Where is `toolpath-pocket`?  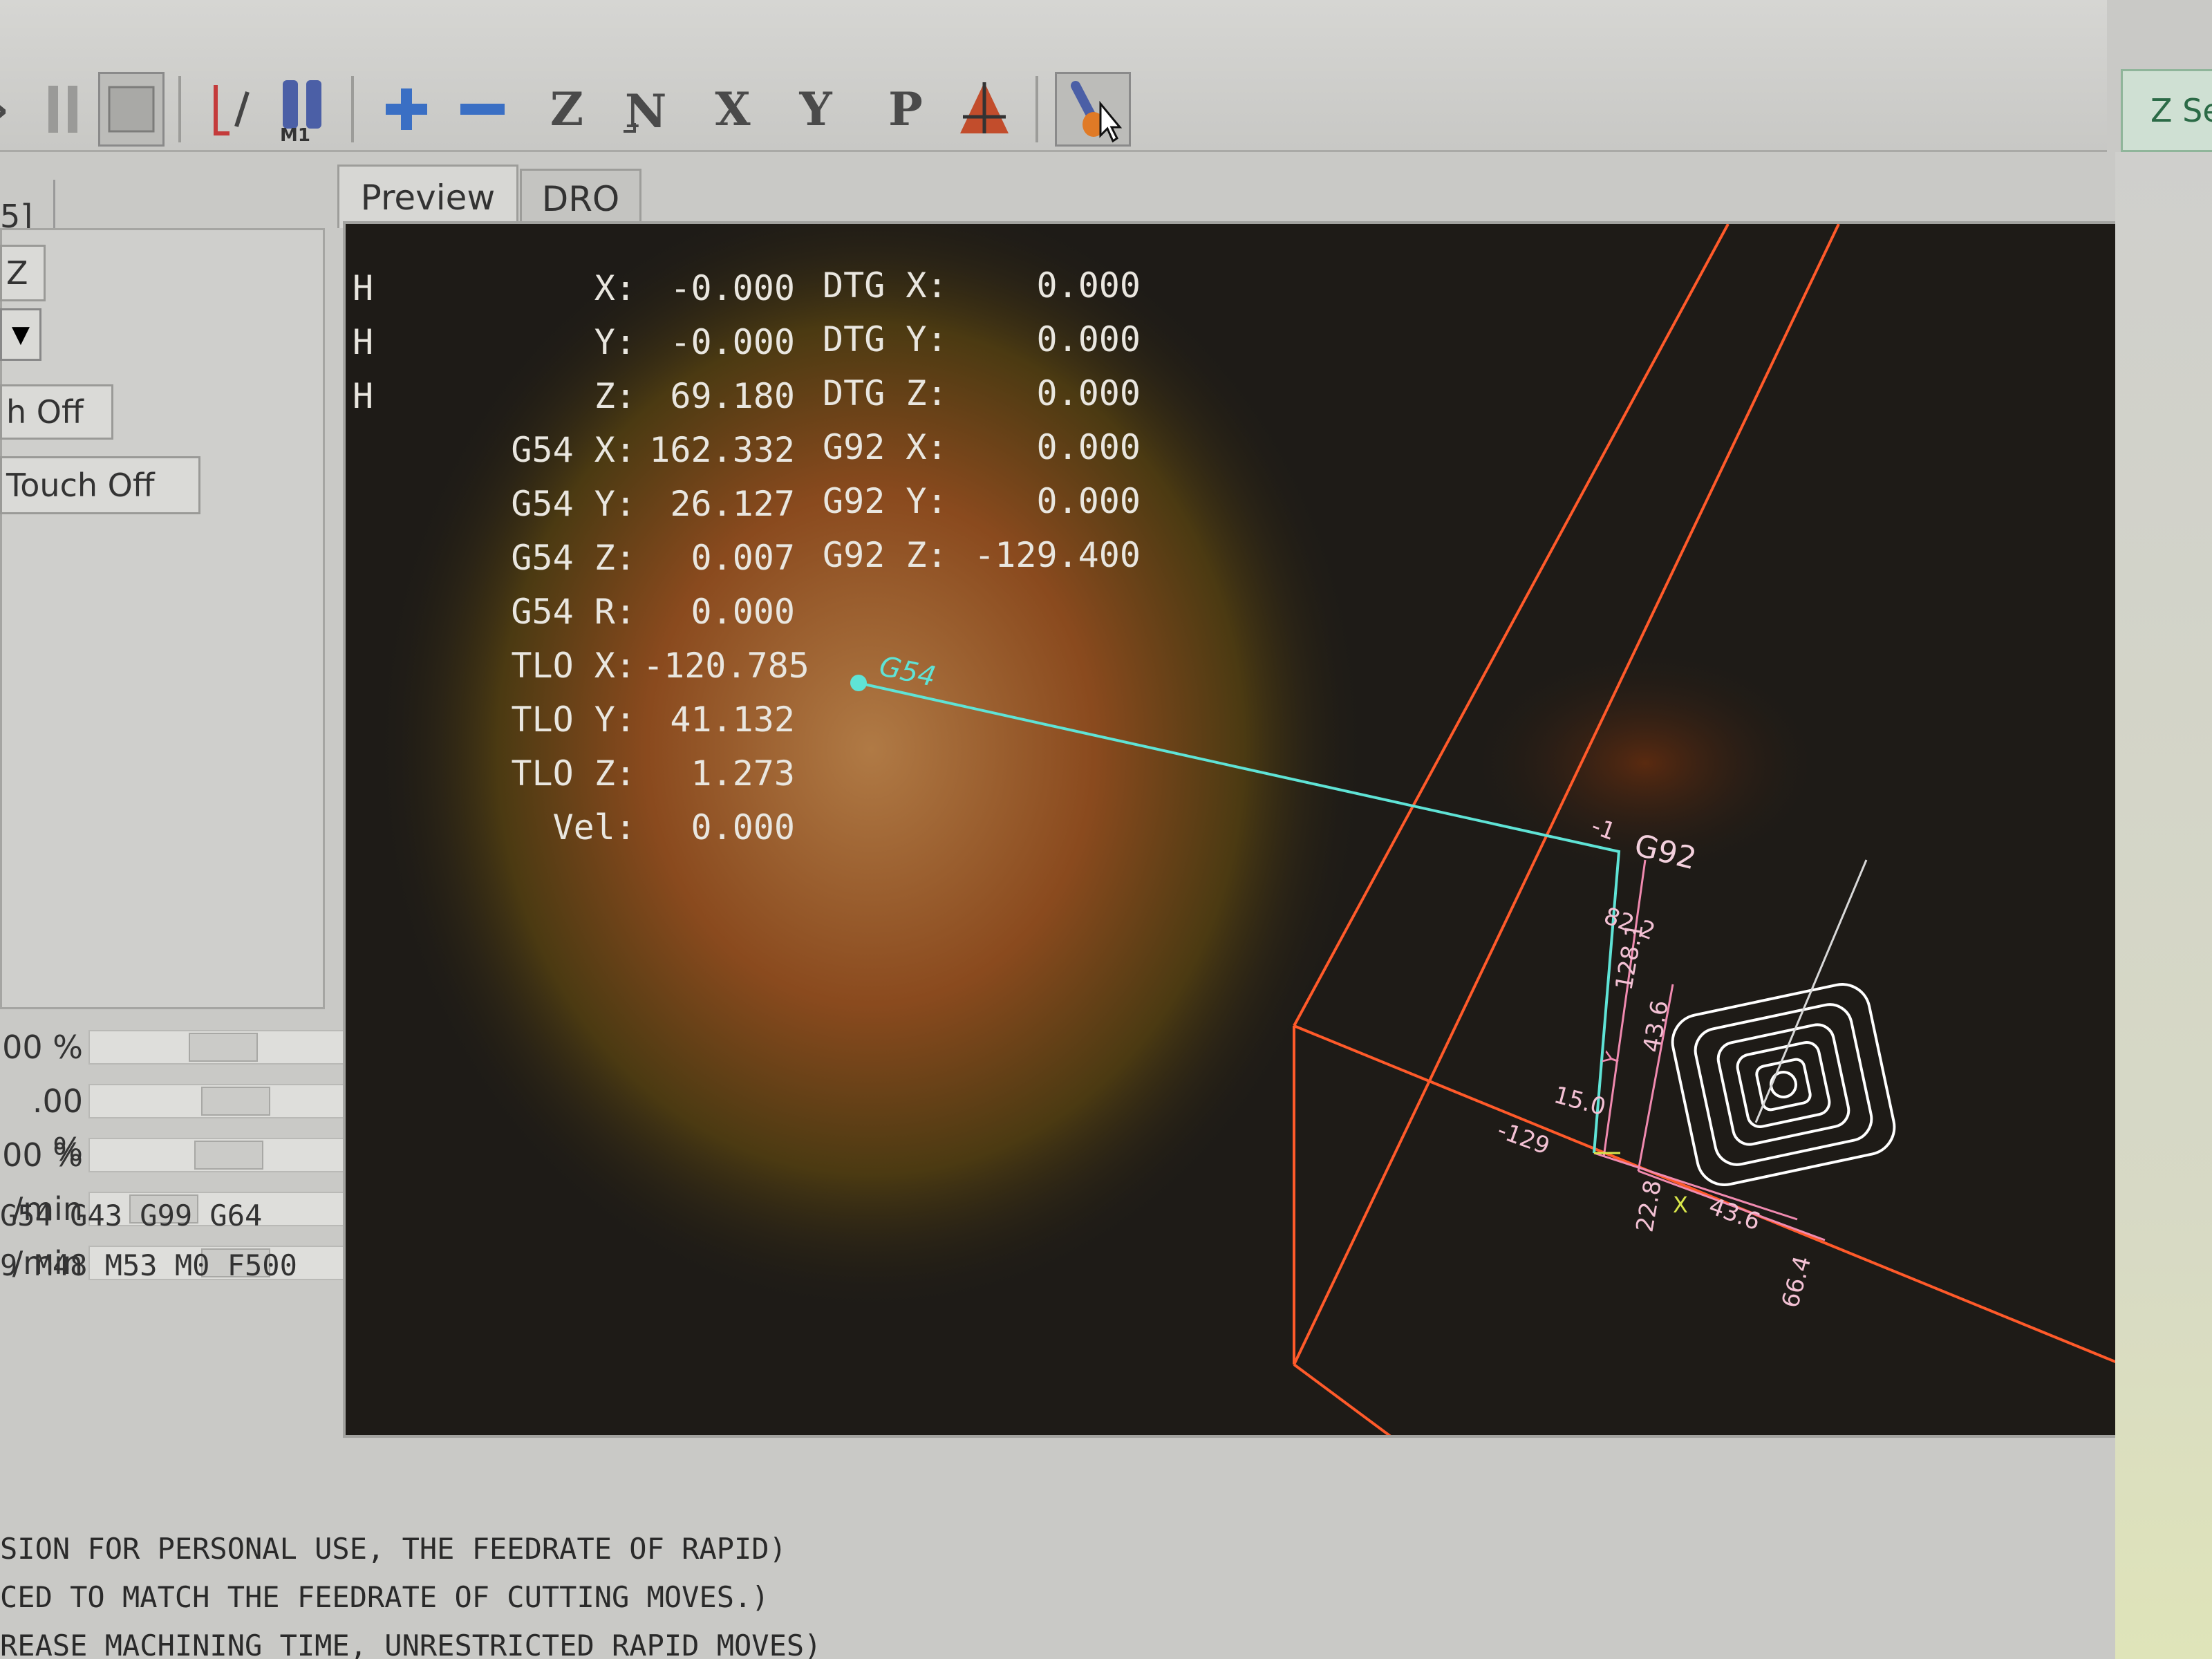 toolpath-pocket is located at coordinates (1783, 1084).